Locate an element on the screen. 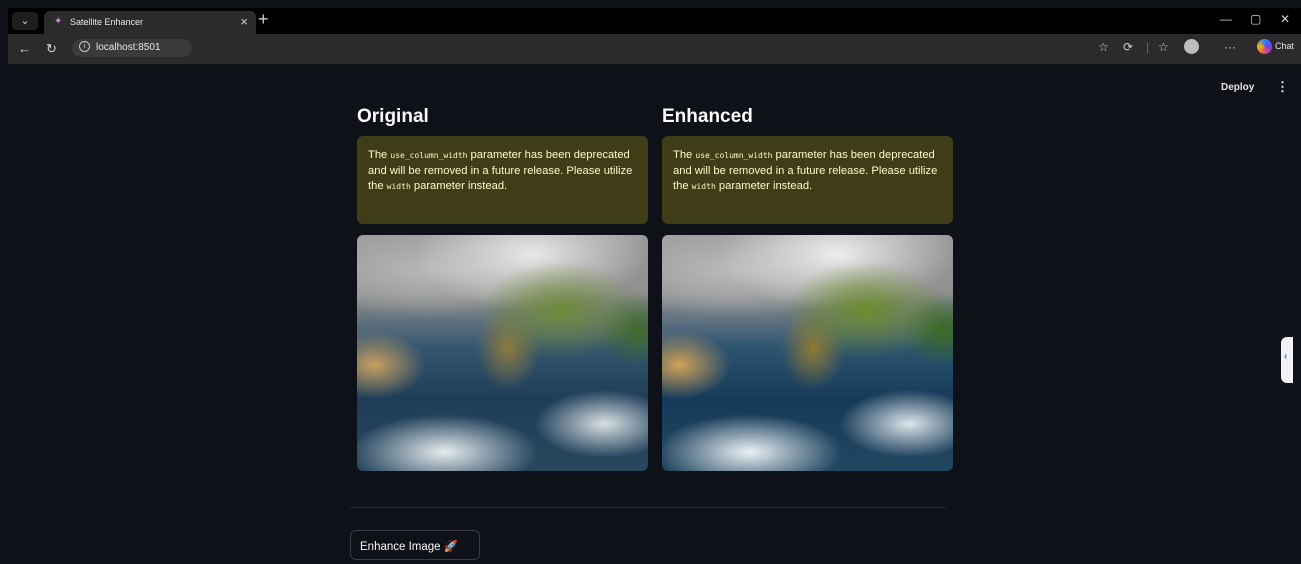  chat-label: Chat is located at coordinates (1284, 46).